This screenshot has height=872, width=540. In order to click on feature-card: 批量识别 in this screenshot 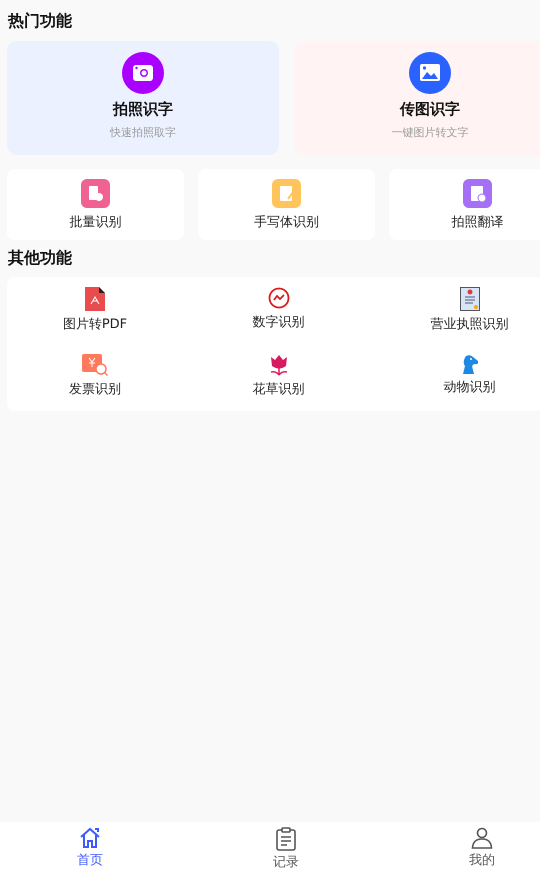, I will do `click(95, 204)`.